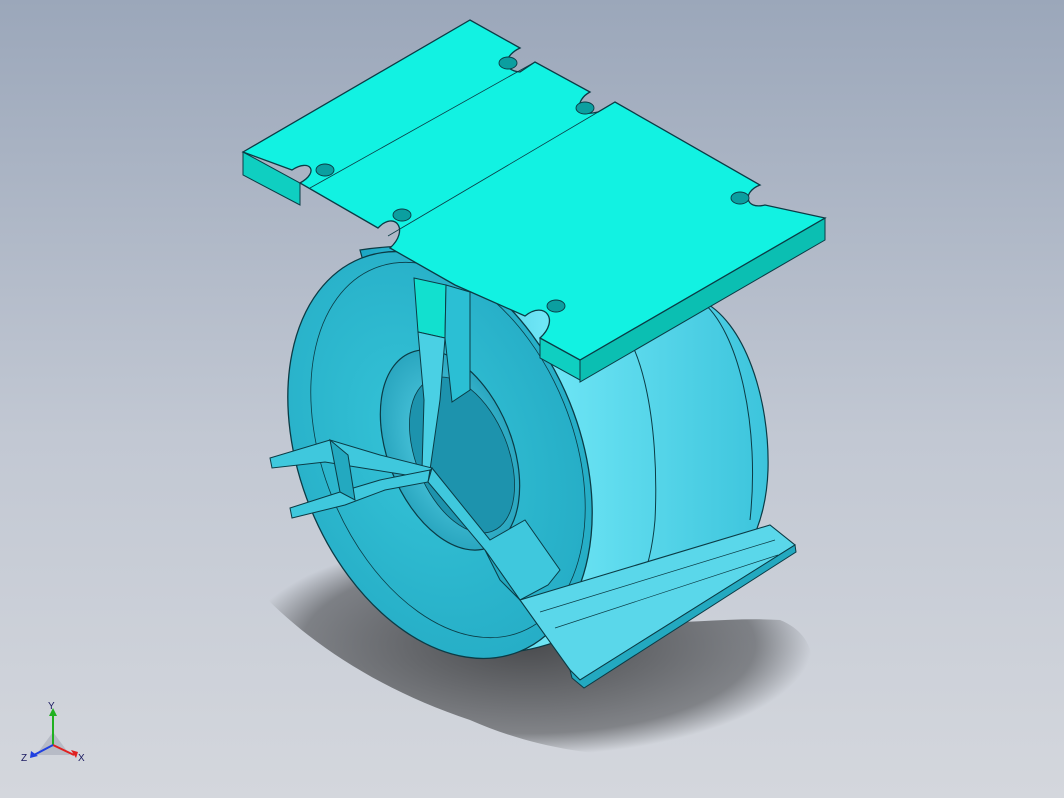 The height and width of the screenshot is (798, 1064). Describe the element at coordinates (24, 758) in the screenshot. I see `z-axis-label: Z` at that location.